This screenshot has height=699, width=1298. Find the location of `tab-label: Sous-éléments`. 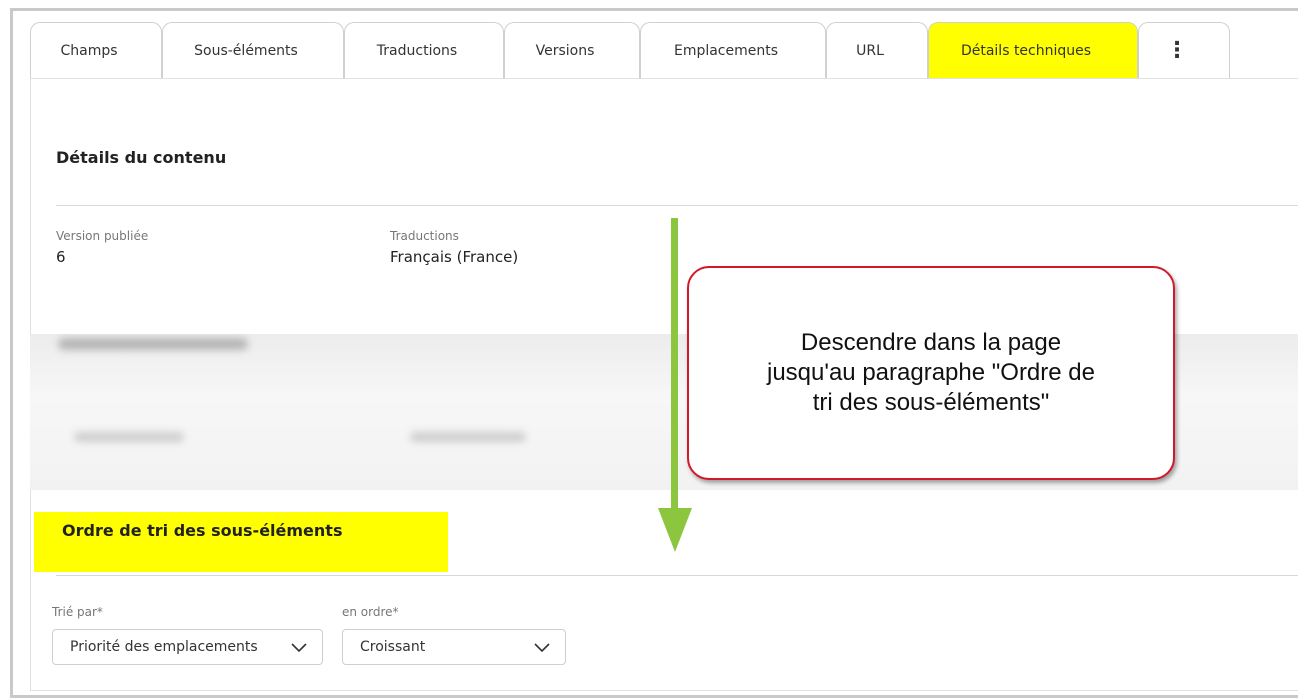

tab-label: Sous-éléments is located at coordinates (246, 50).